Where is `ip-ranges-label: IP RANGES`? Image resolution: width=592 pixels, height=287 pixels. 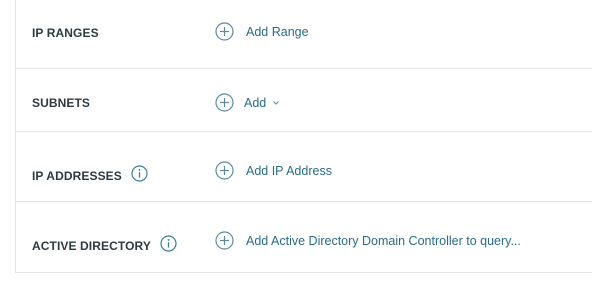
ip-ranges-label: IP RANGES is located at coordinates (65, 33).